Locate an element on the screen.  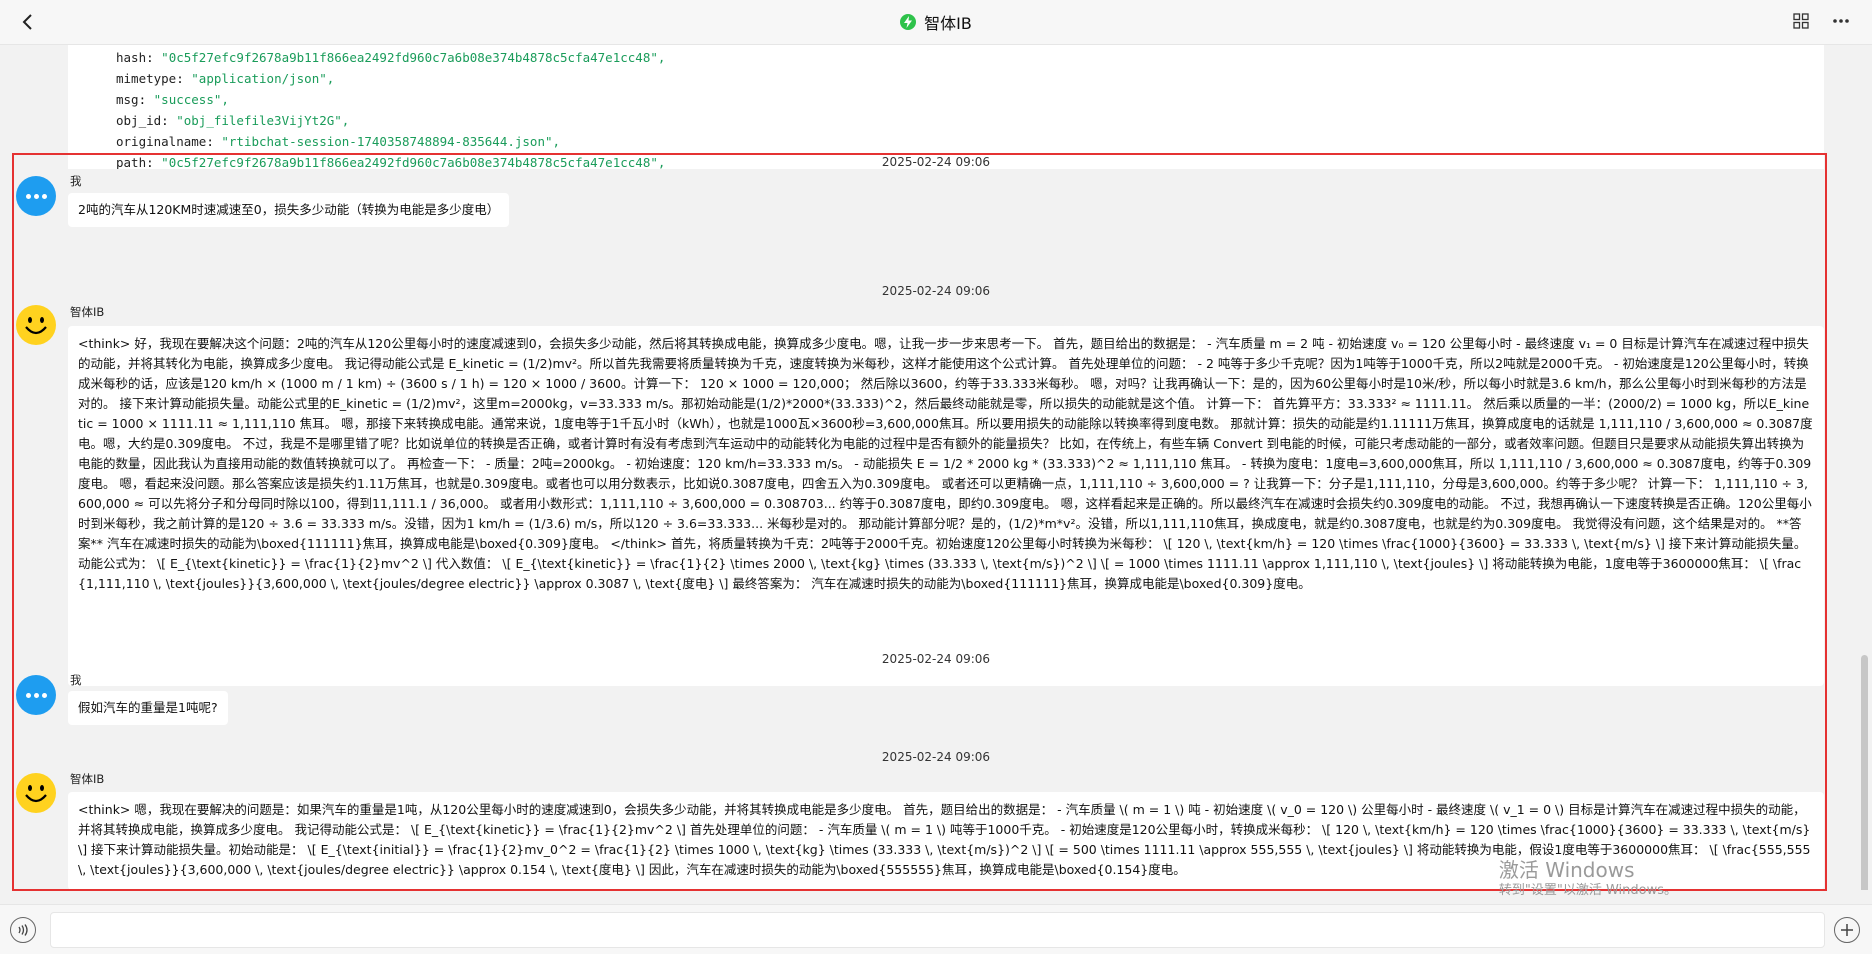
add-circle-icon is located at coordinates (1847, 930).